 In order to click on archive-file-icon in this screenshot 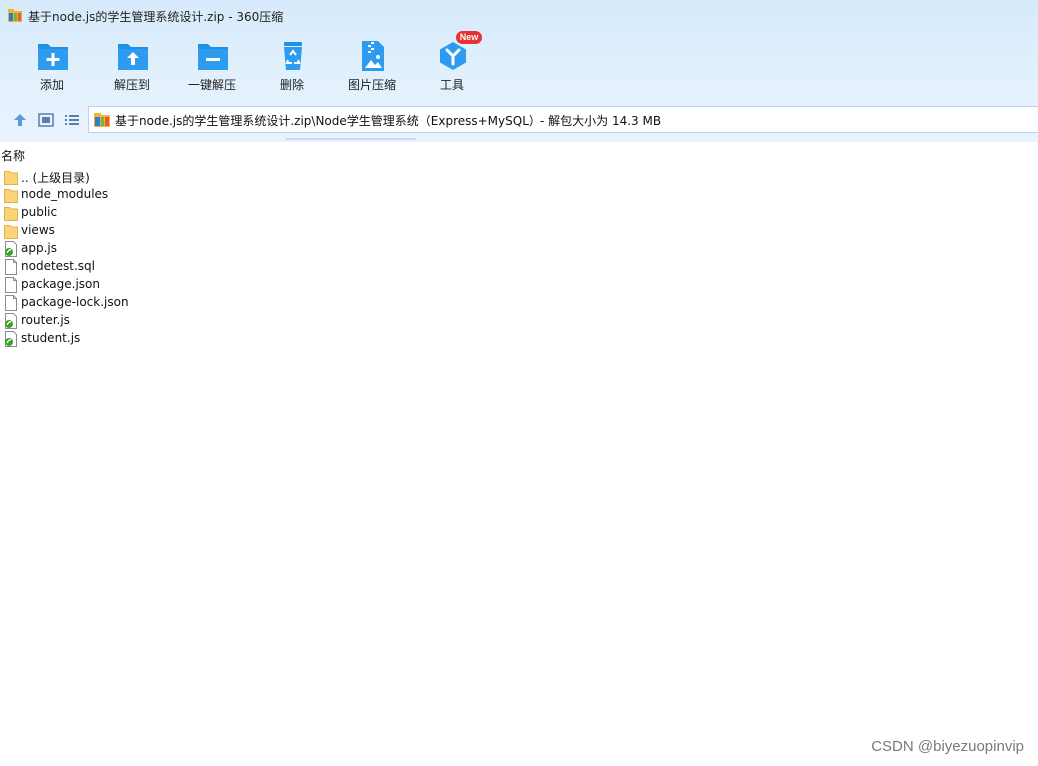, I will do `click(102, 120)`.